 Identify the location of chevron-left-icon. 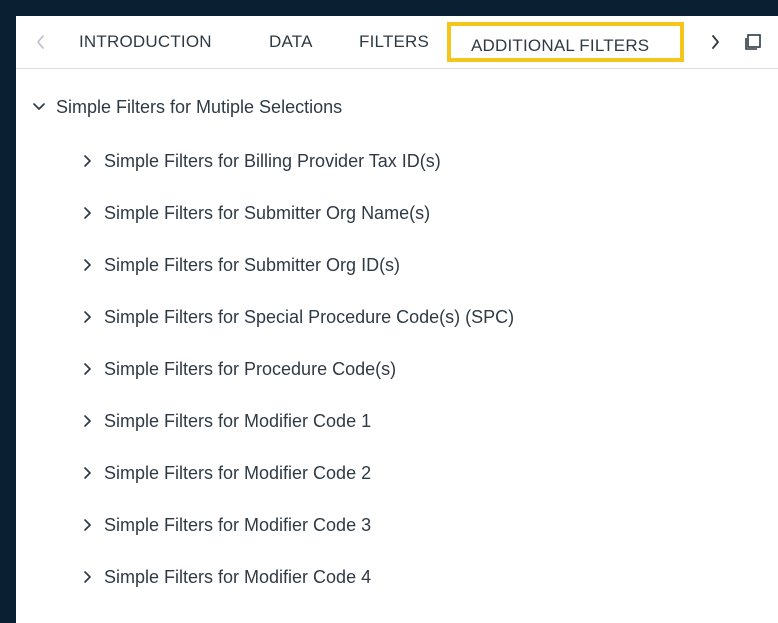
(41, 42).